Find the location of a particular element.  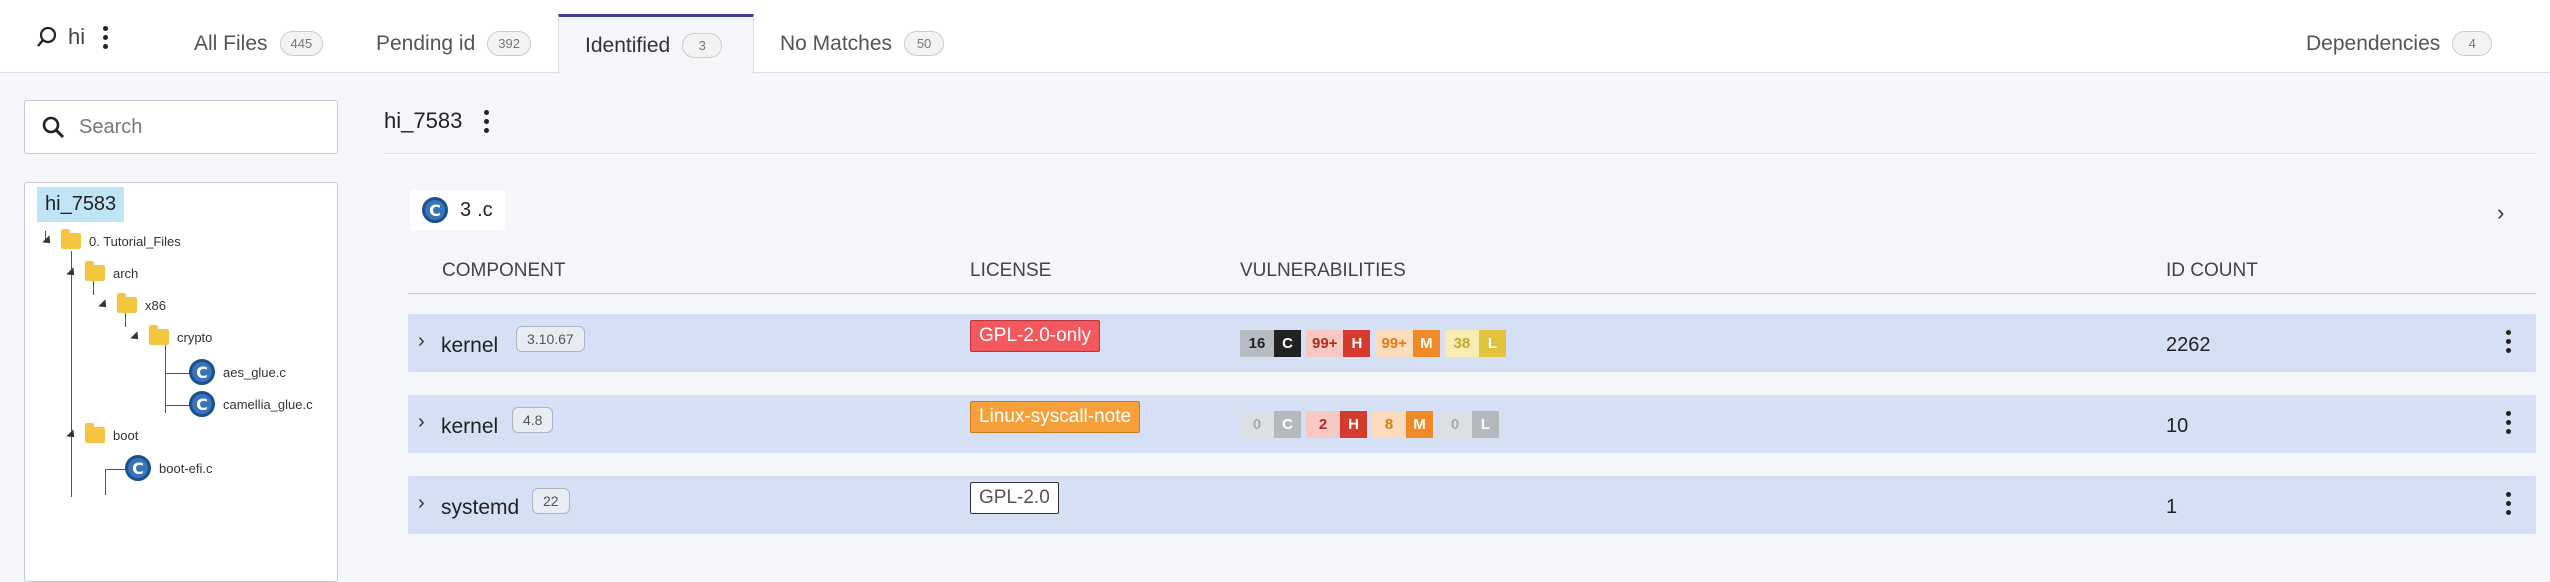

group-count: 3 is located at coordinates (466, 209).